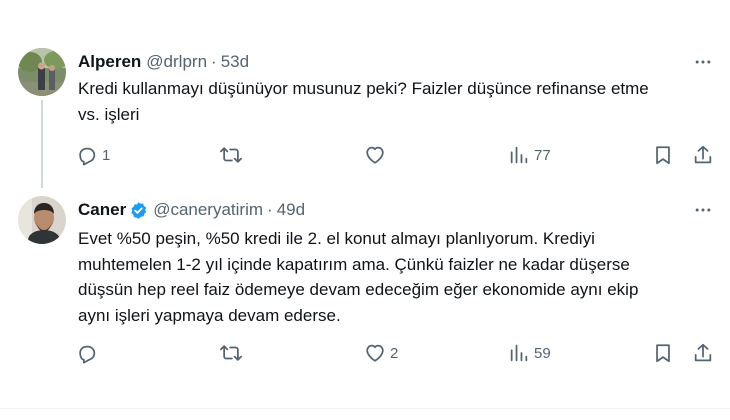  What do you see at coordinates (529, 155) in the screenshot?
I see `views-button: 77` at bounding box center [529, 155].